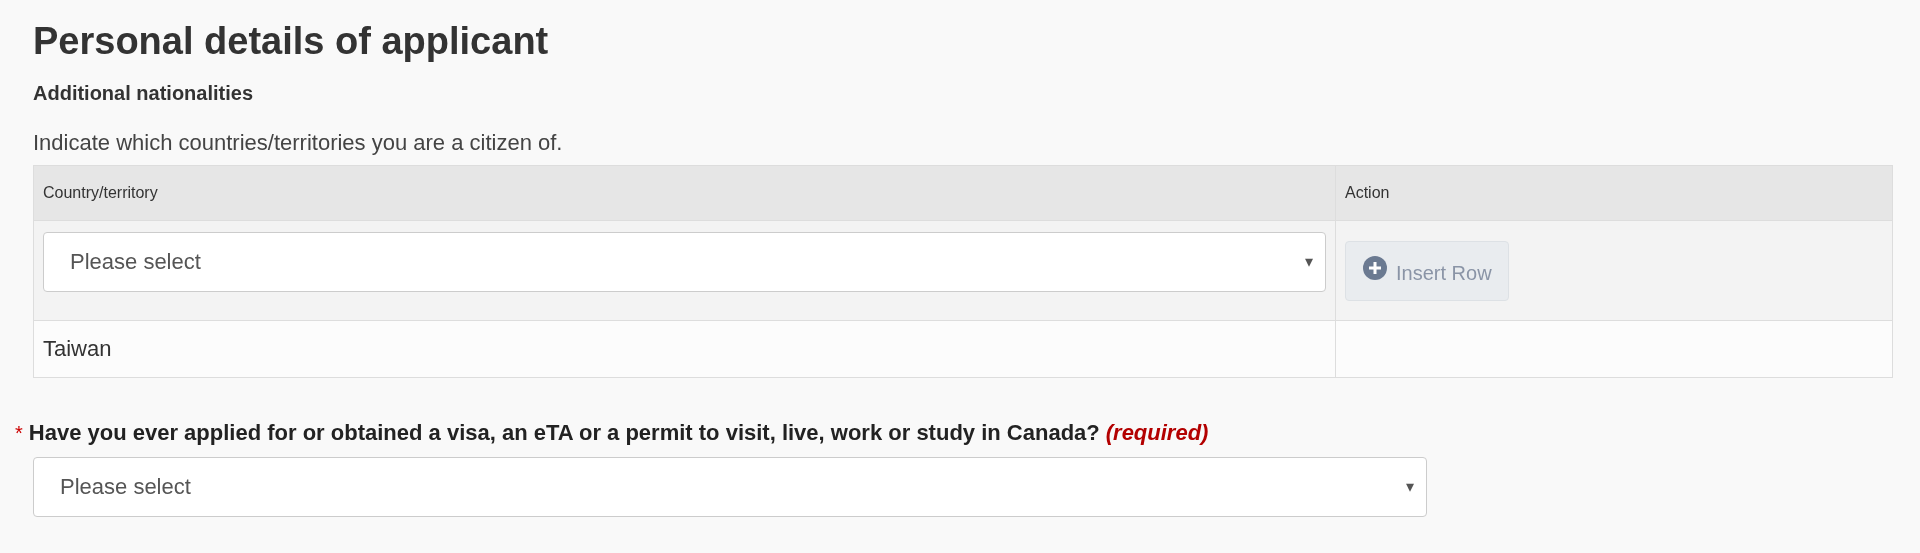 This screenshot has height=553, width=1920. What do you see at coordinates (685, 192) in the screenshot?
I see `column-header: Country/territory` at bounding box center [685, 192].